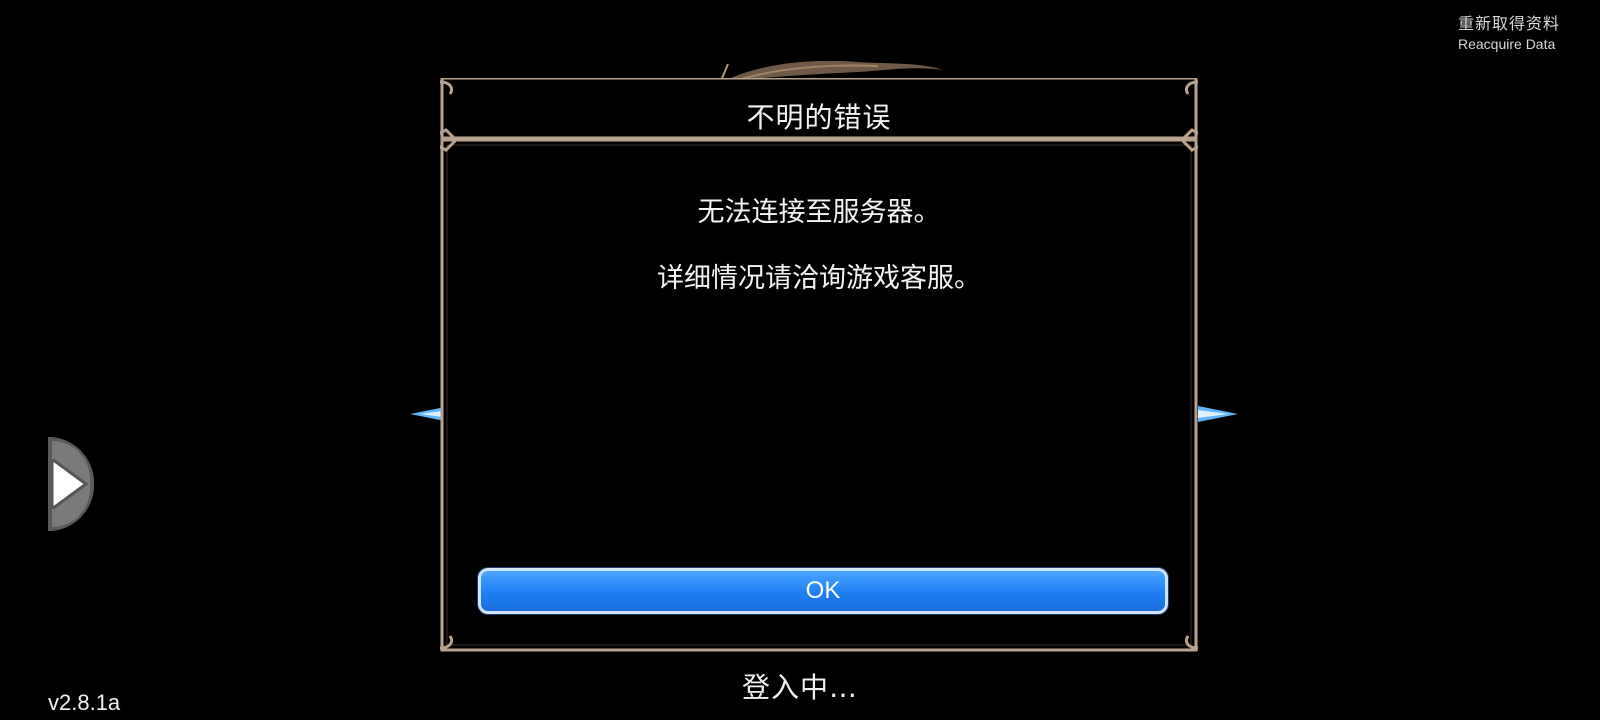  I want to click on dialog-title: 不明的错误, so click(819, 117).